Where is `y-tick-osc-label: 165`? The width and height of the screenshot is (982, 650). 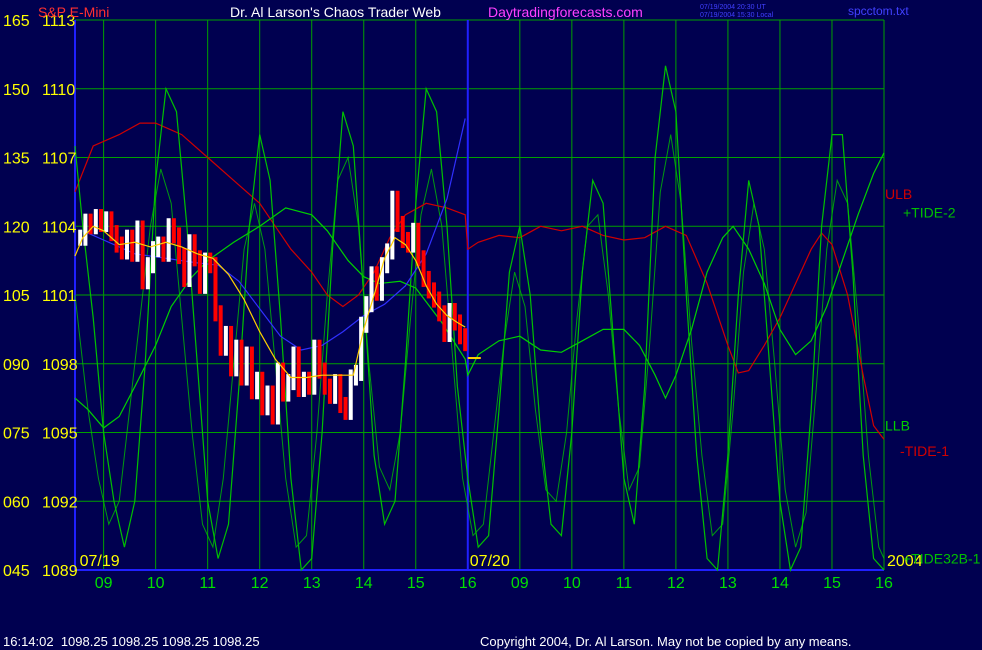 y-tick-osc-label: 165 is located at coordinates (16, 21).